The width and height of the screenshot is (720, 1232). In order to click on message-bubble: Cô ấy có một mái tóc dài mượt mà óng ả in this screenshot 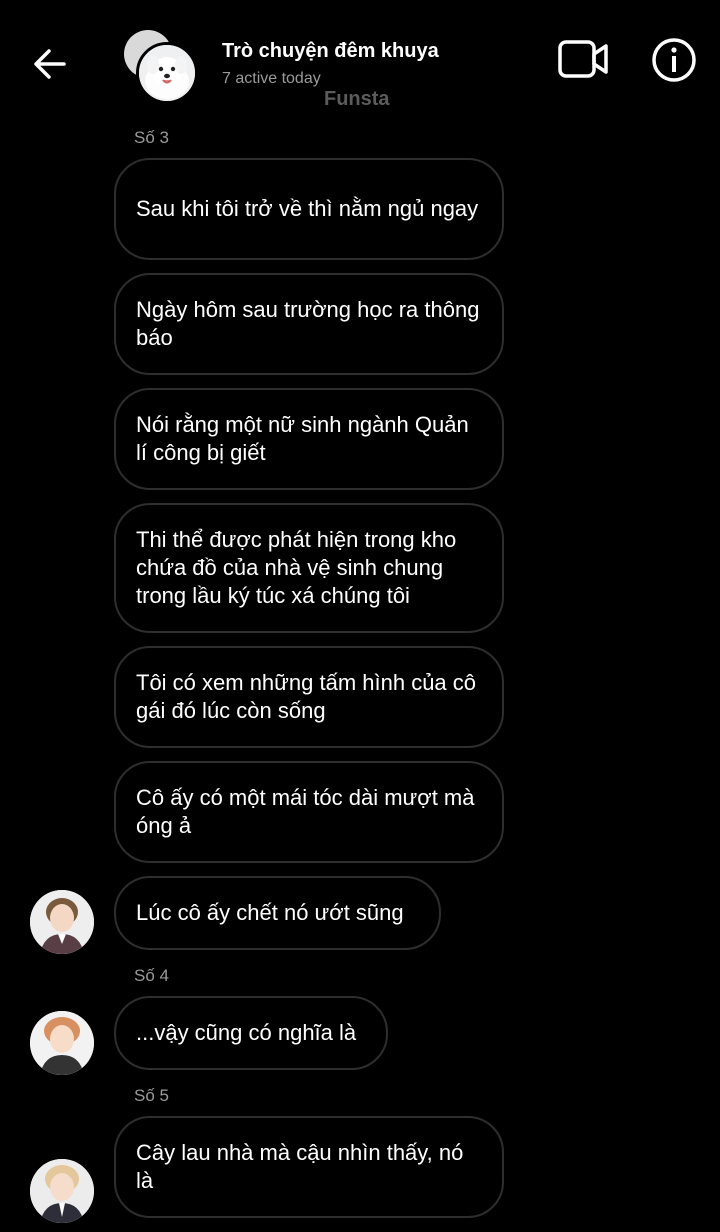, I will do `click(309, 812)`.